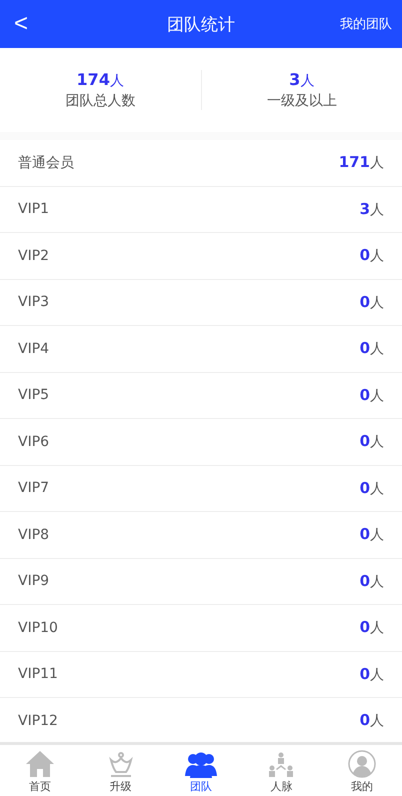 This screenshot has width=402, height=796. Describe the element at coordinates (38, 628) in the screenshot. I see `level-name: VIP10` at that location.